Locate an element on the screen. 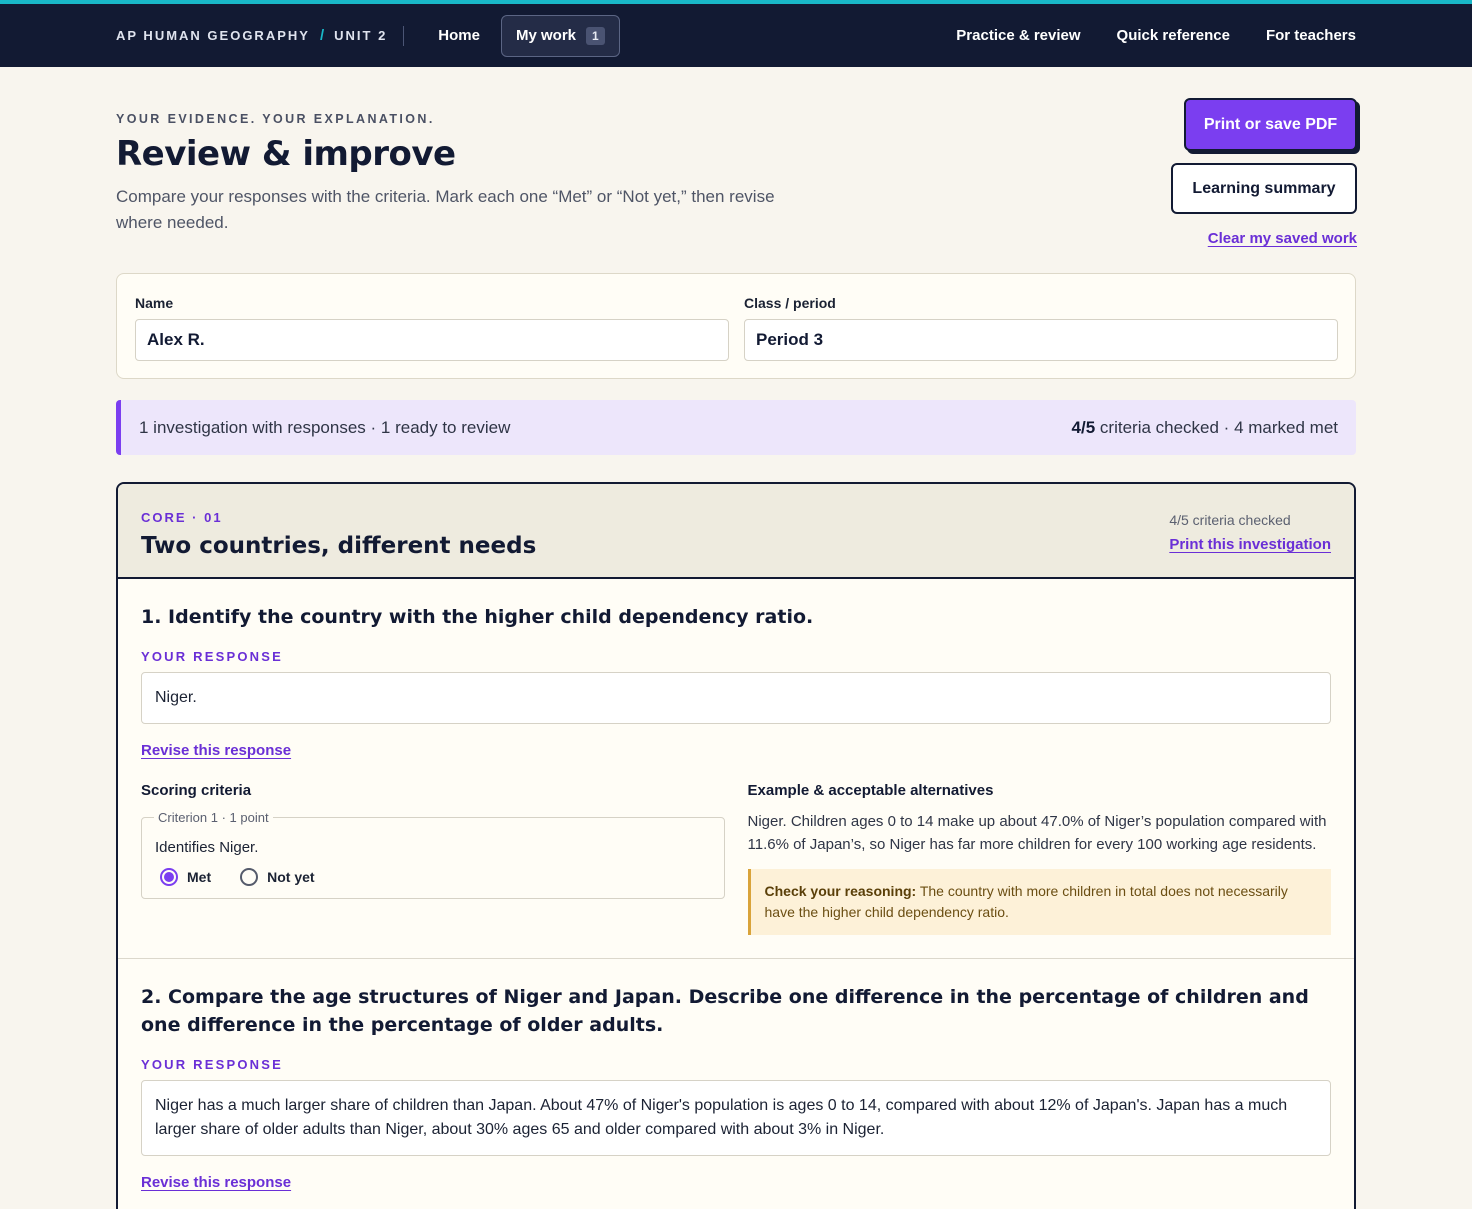 The height and width of the screenshot is (1209, 1472). criteria-checked-text: criteria checked · 4 marked met is located at coordinates (1216, 427).